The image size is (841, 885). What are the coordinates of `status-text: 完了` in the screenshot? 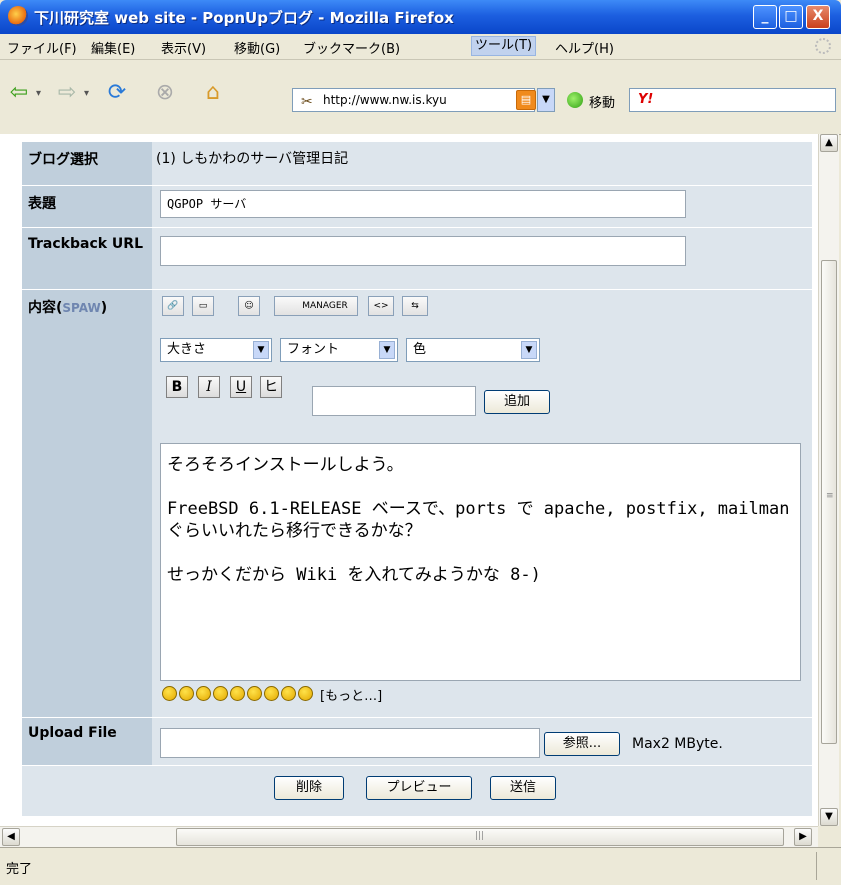 It's located at (19, 869).